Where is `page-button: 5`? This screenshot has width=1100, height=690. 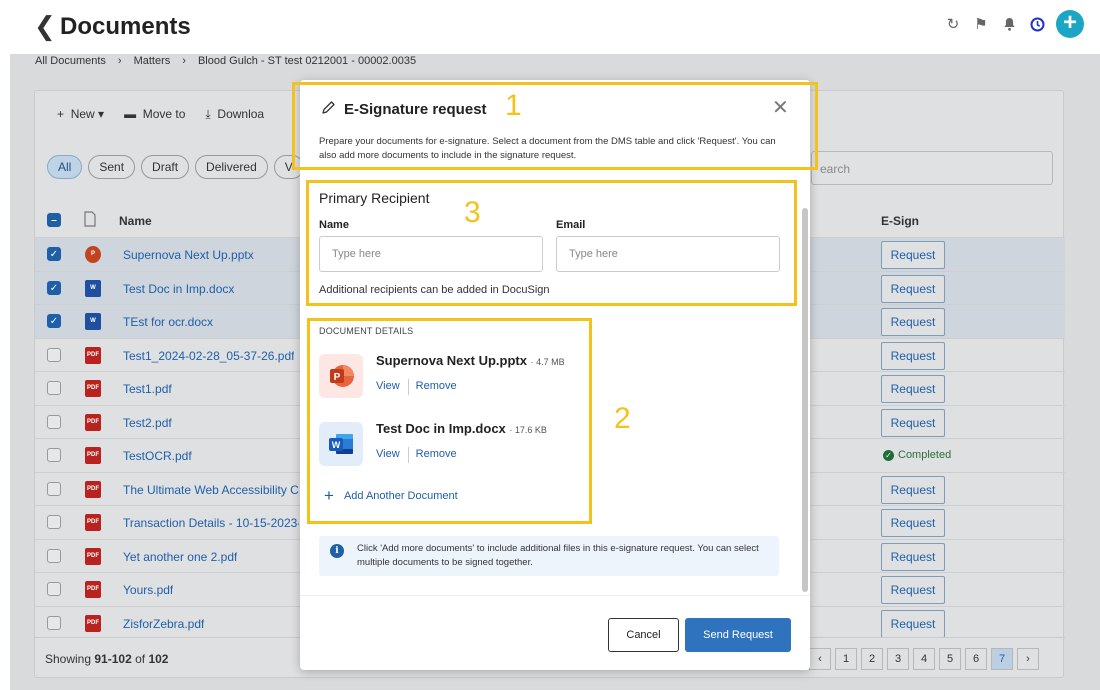
page-button: 5 is located at coordinates (950, 659).